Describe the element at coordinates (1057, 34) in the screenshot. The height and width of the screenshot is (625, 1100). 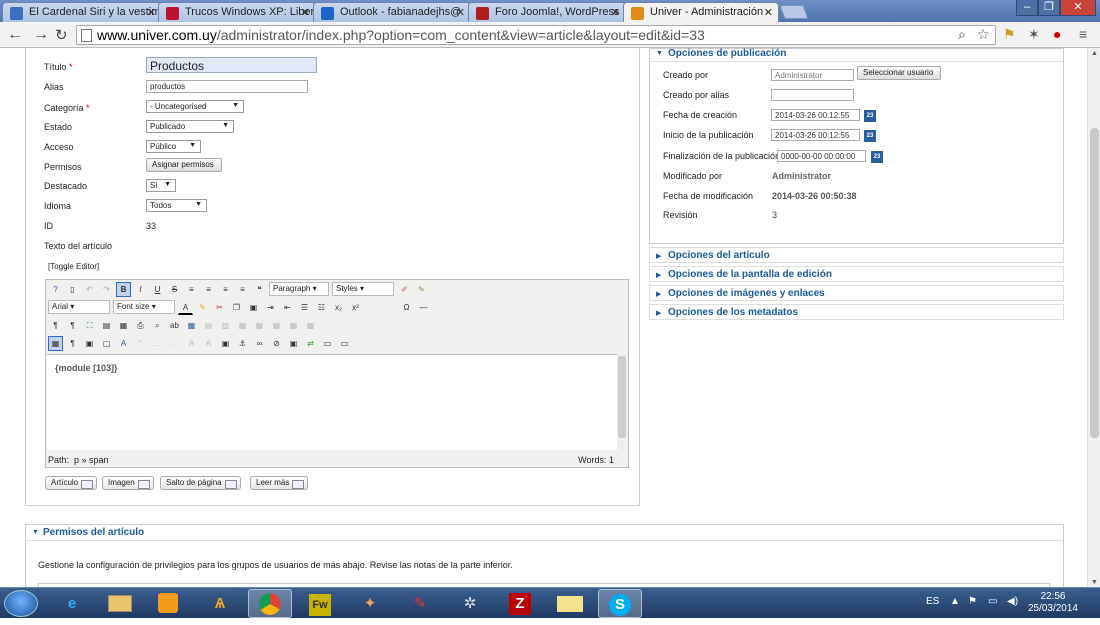
I see `opera-icon: ●` at that location.